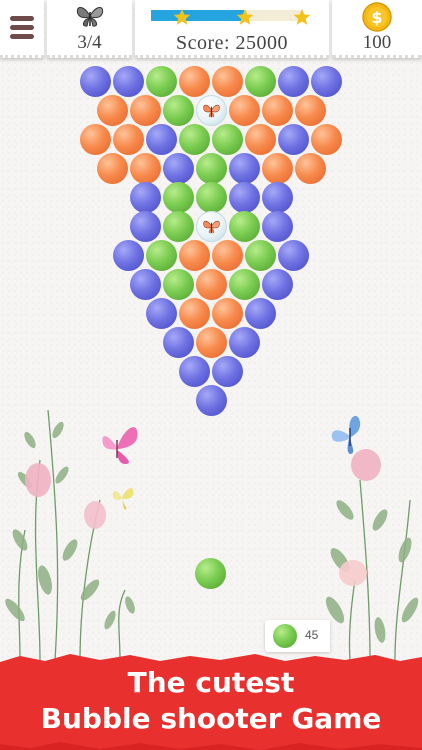 The image size is (422, 750). I want to click on next-bubble, so click(285, 636).